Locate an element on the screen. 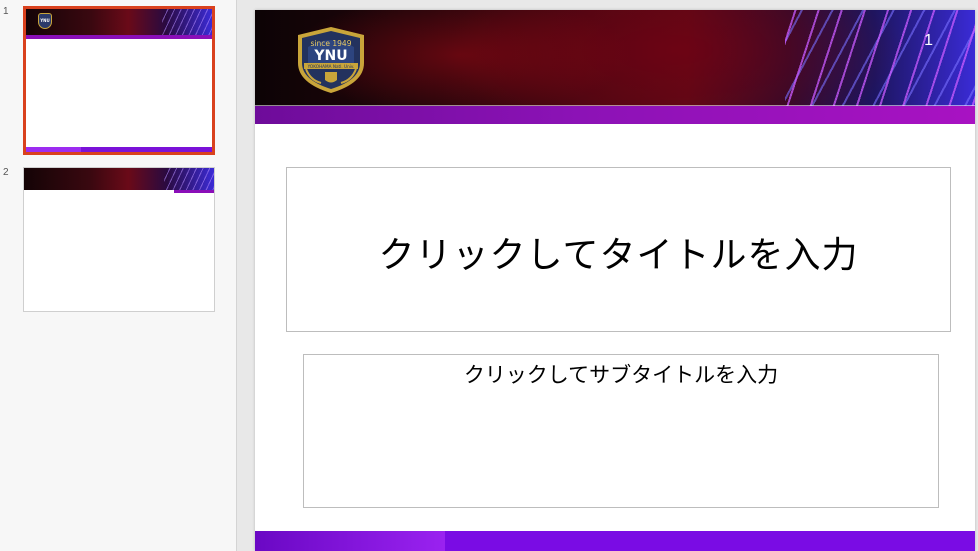 The image size is (978, 551). slide-thumbnail-1: YNU is located at coordinates (119, 80).